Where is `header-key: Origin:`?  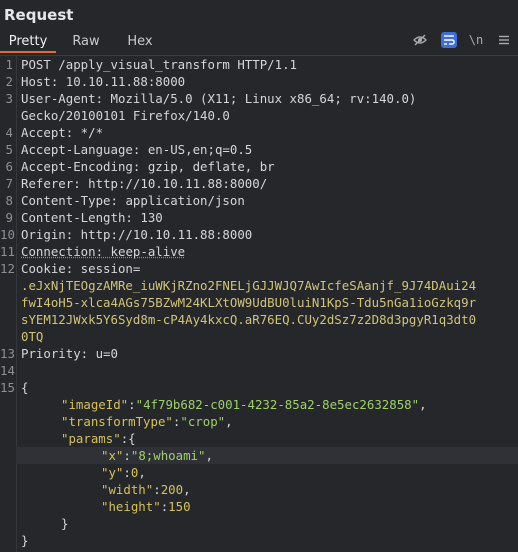 header-key: Origin: is located at coordinates (47, 234).